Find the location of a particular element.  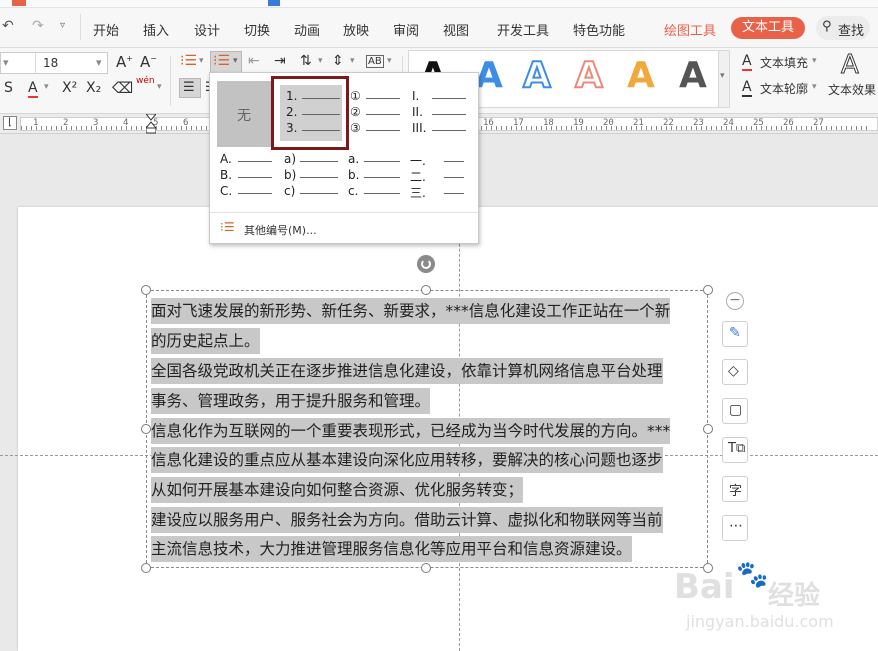

font-settings-button: 字 is located at coordinates (735, 489).